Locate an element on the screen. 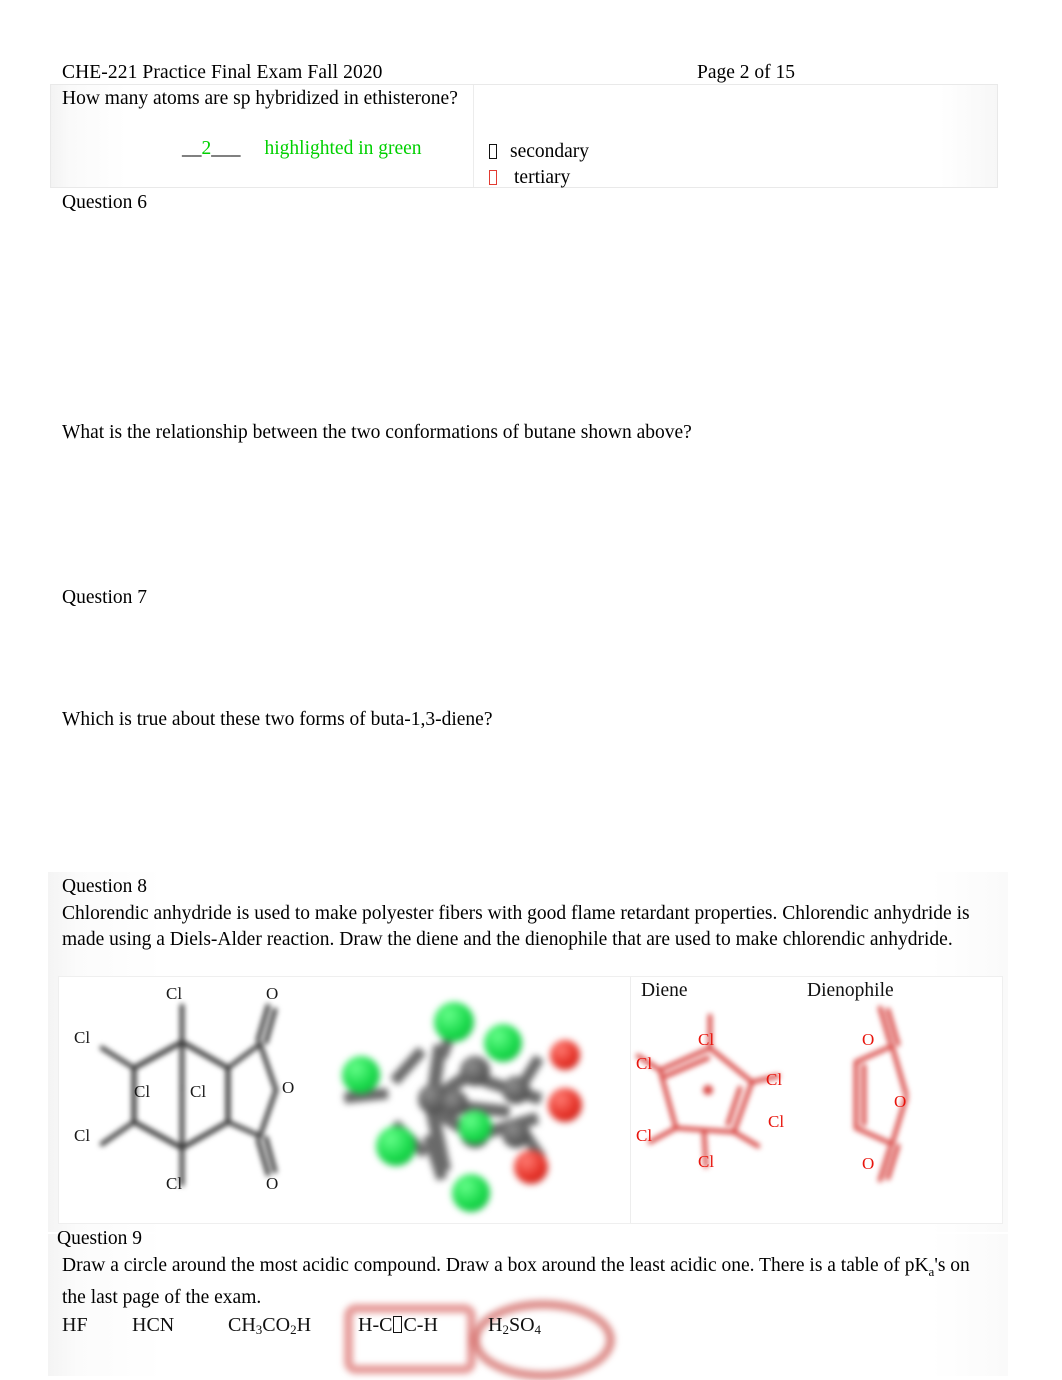 The width and height of the screenshot is (1062, 1380). question7-missing-figure-lower is located at coordinates (512, 805).